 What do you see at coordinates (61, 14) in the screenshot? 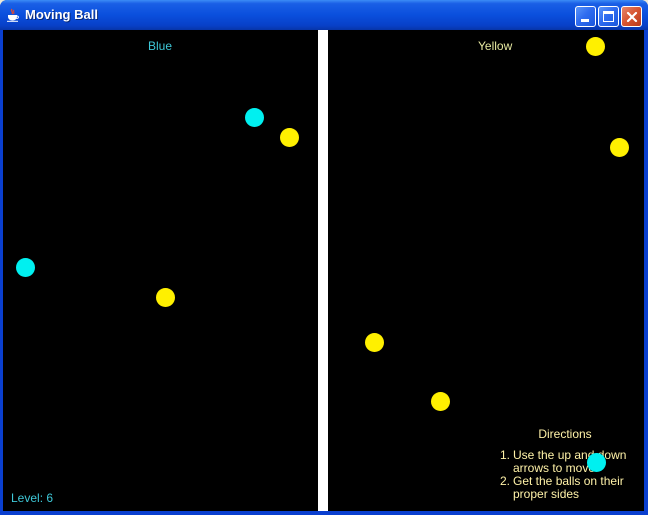
I see `window-title: Moving Ball` at bounding box center [61, 14].